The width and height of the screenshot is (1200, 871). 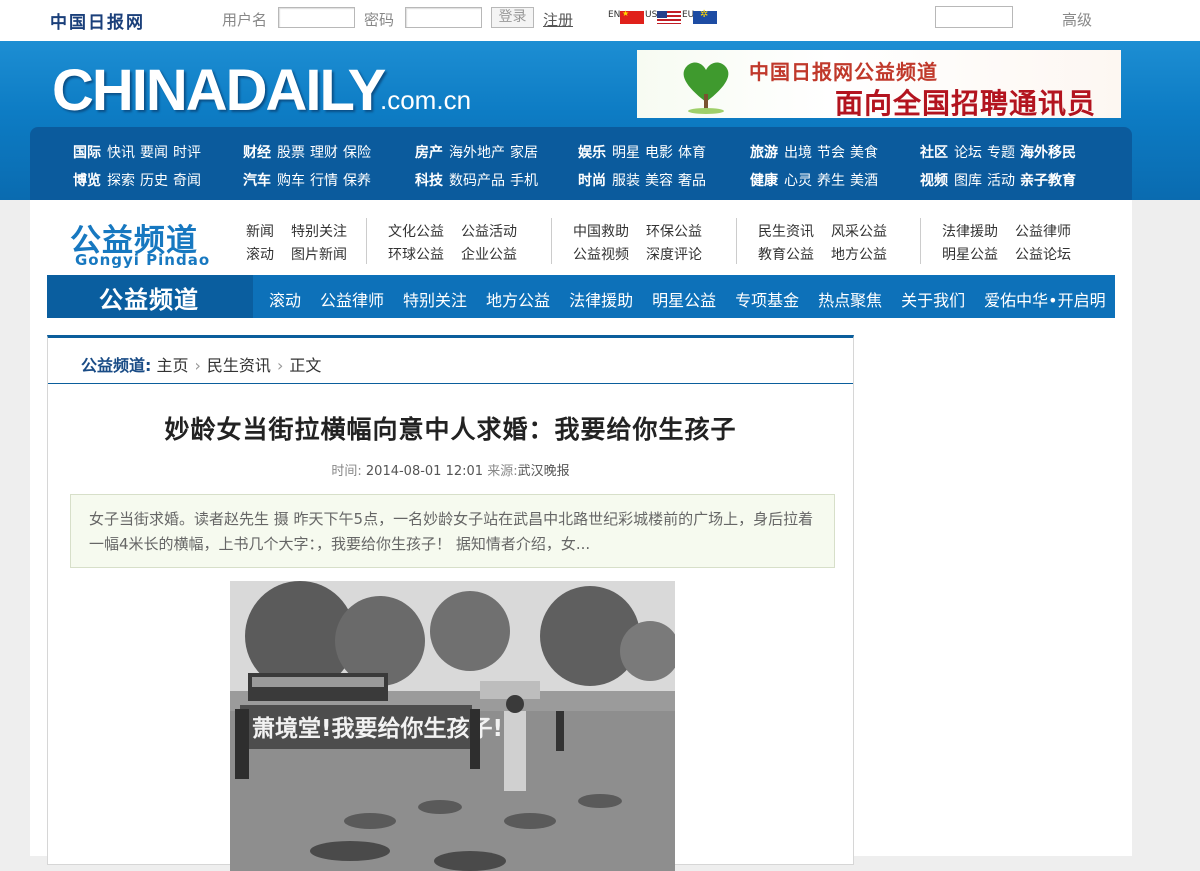 I want to click on nav-item: 海外地产, so click(x=477, y=153).